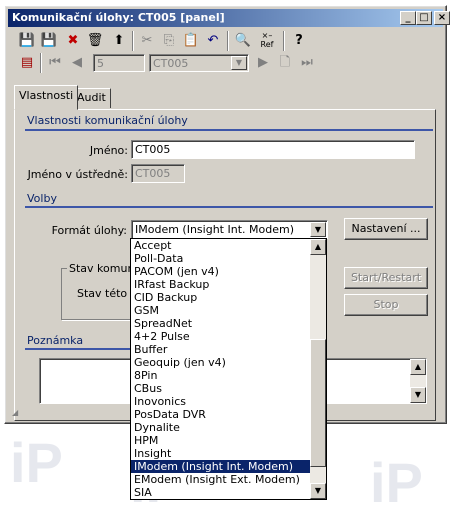  What do you see at coordinates (119, 41) in the screenshot?
I see `upload-icon: ⬆` at bounding box center [119, 41].